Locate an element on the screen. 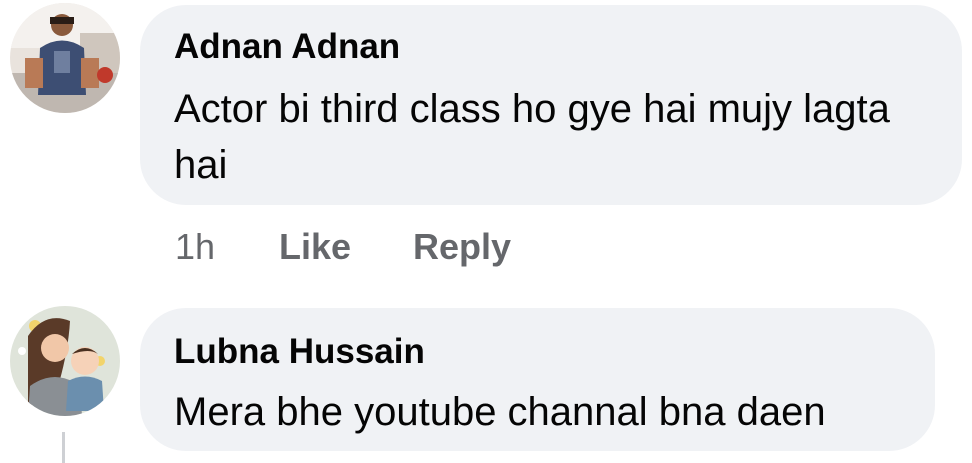 The image size is (972, 463). avatar-adnan-adnan is located at coordinates (65, 58).